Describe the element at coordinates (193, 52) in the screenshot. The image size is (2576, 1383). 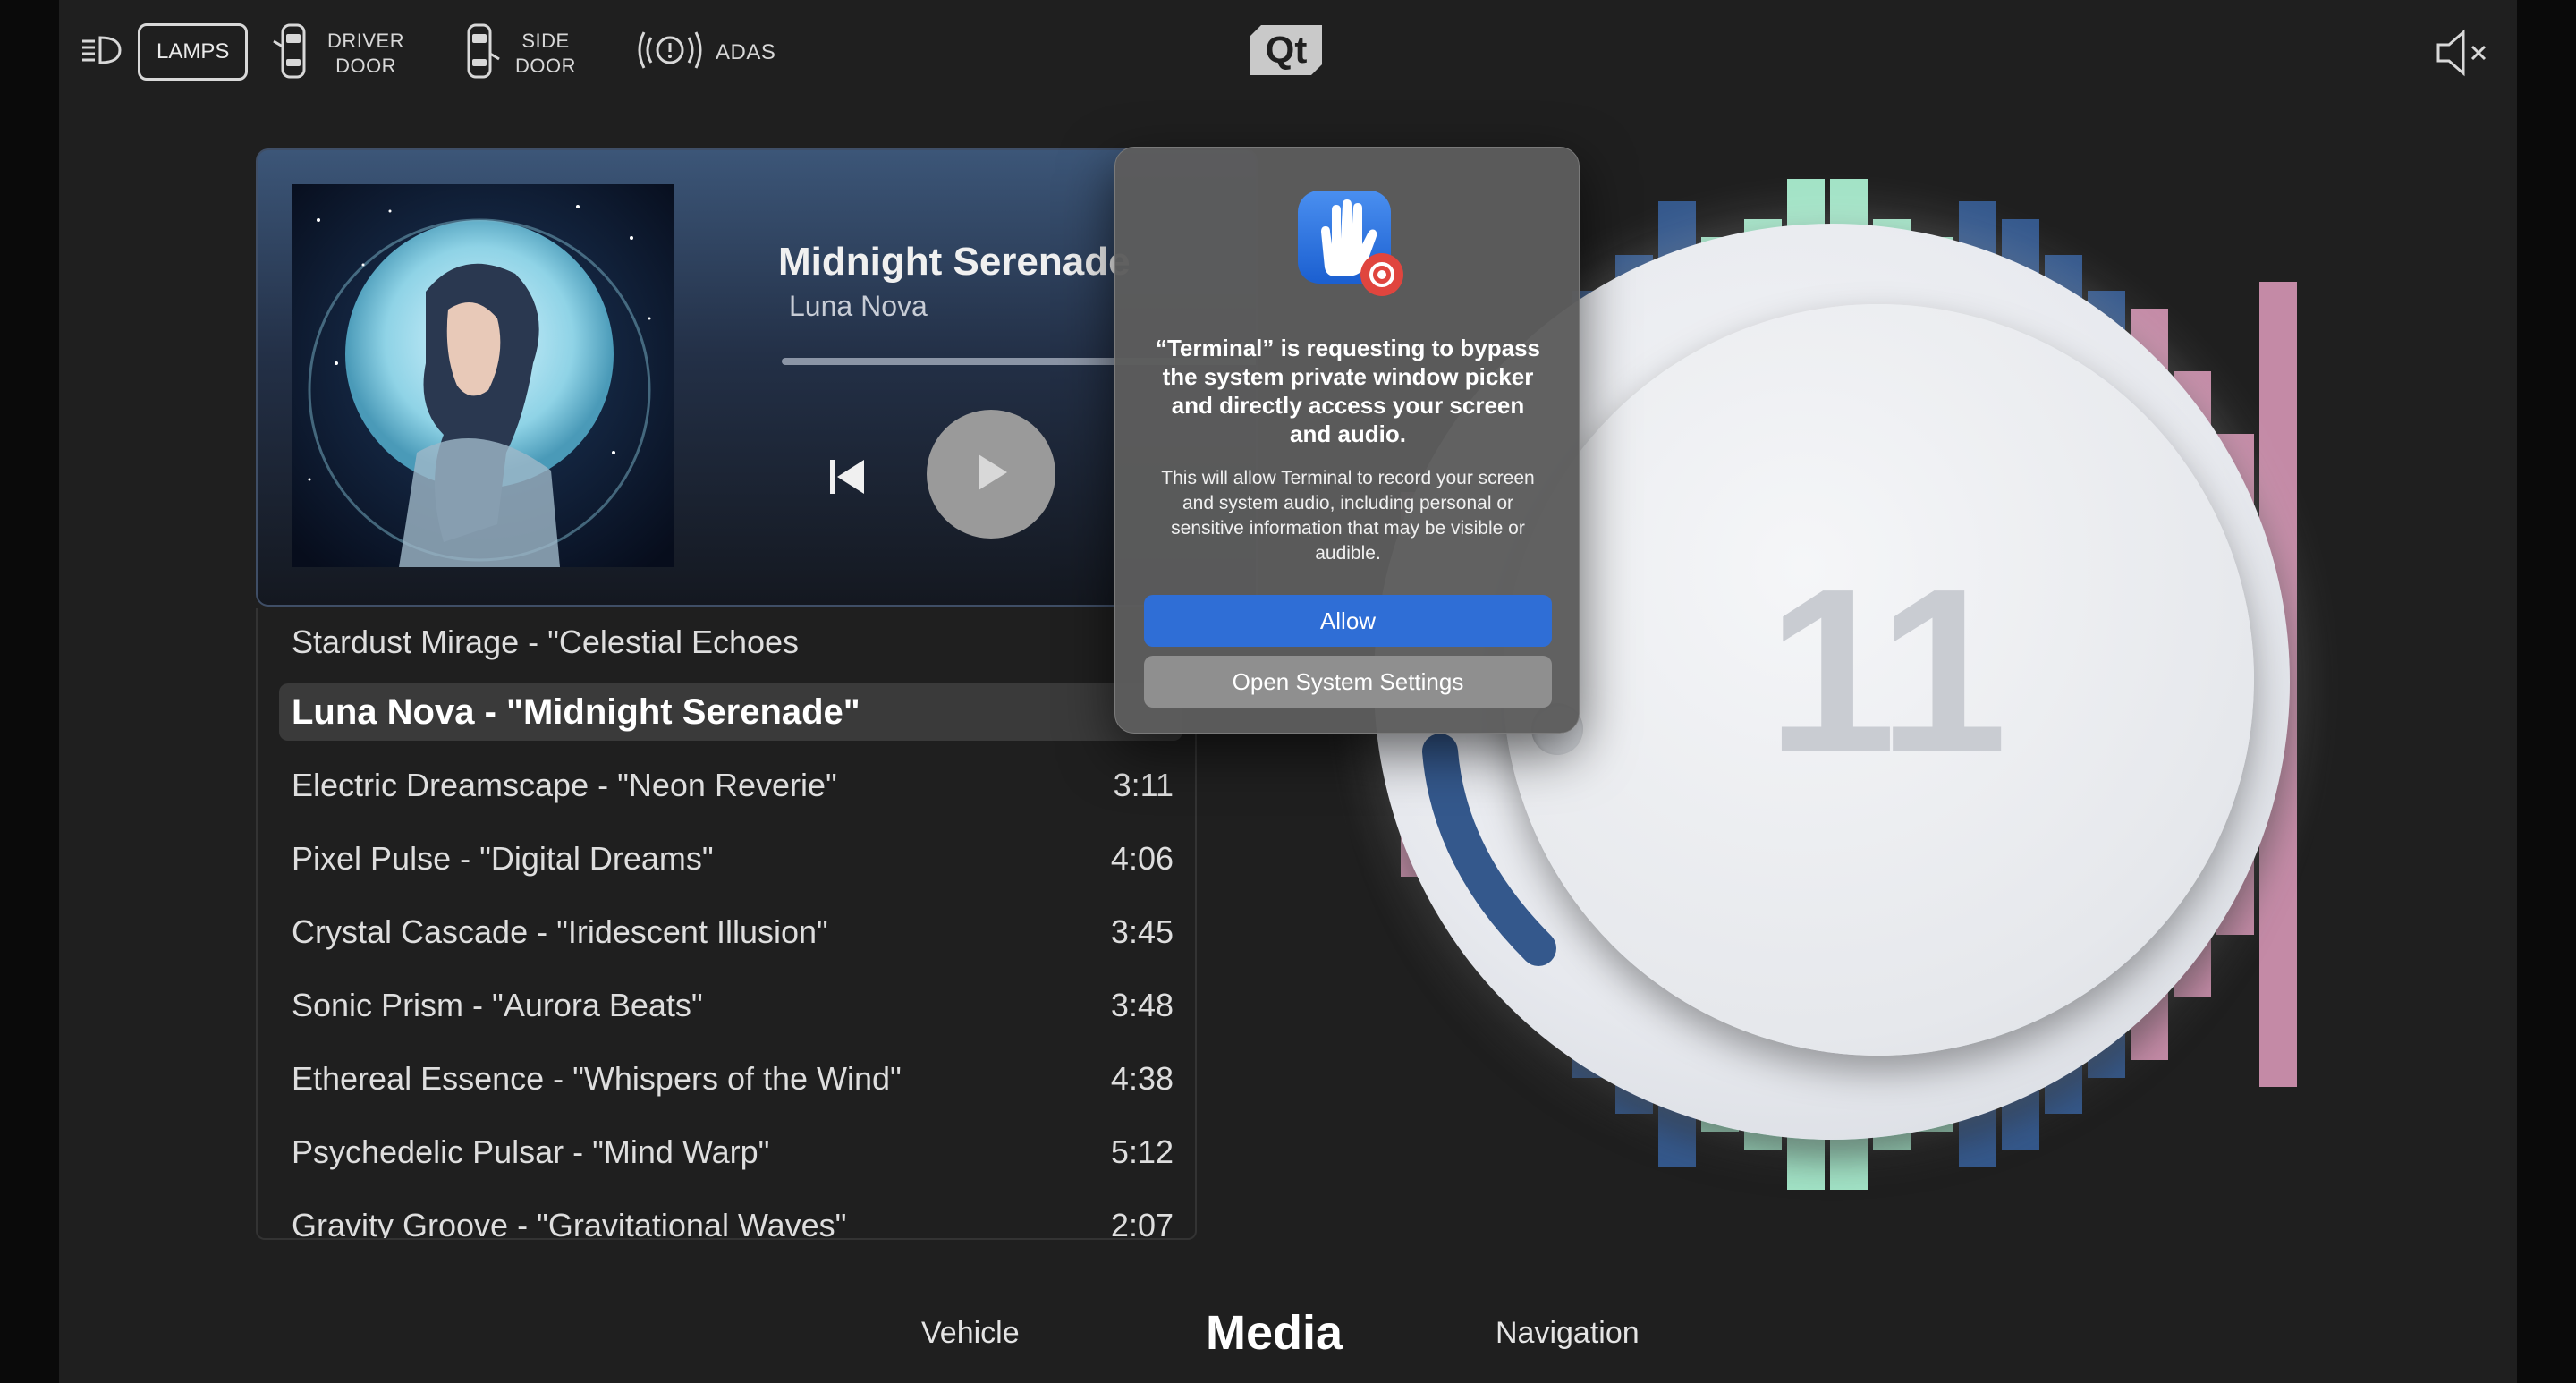
I see `lamps-label: LAMPS` at that location.